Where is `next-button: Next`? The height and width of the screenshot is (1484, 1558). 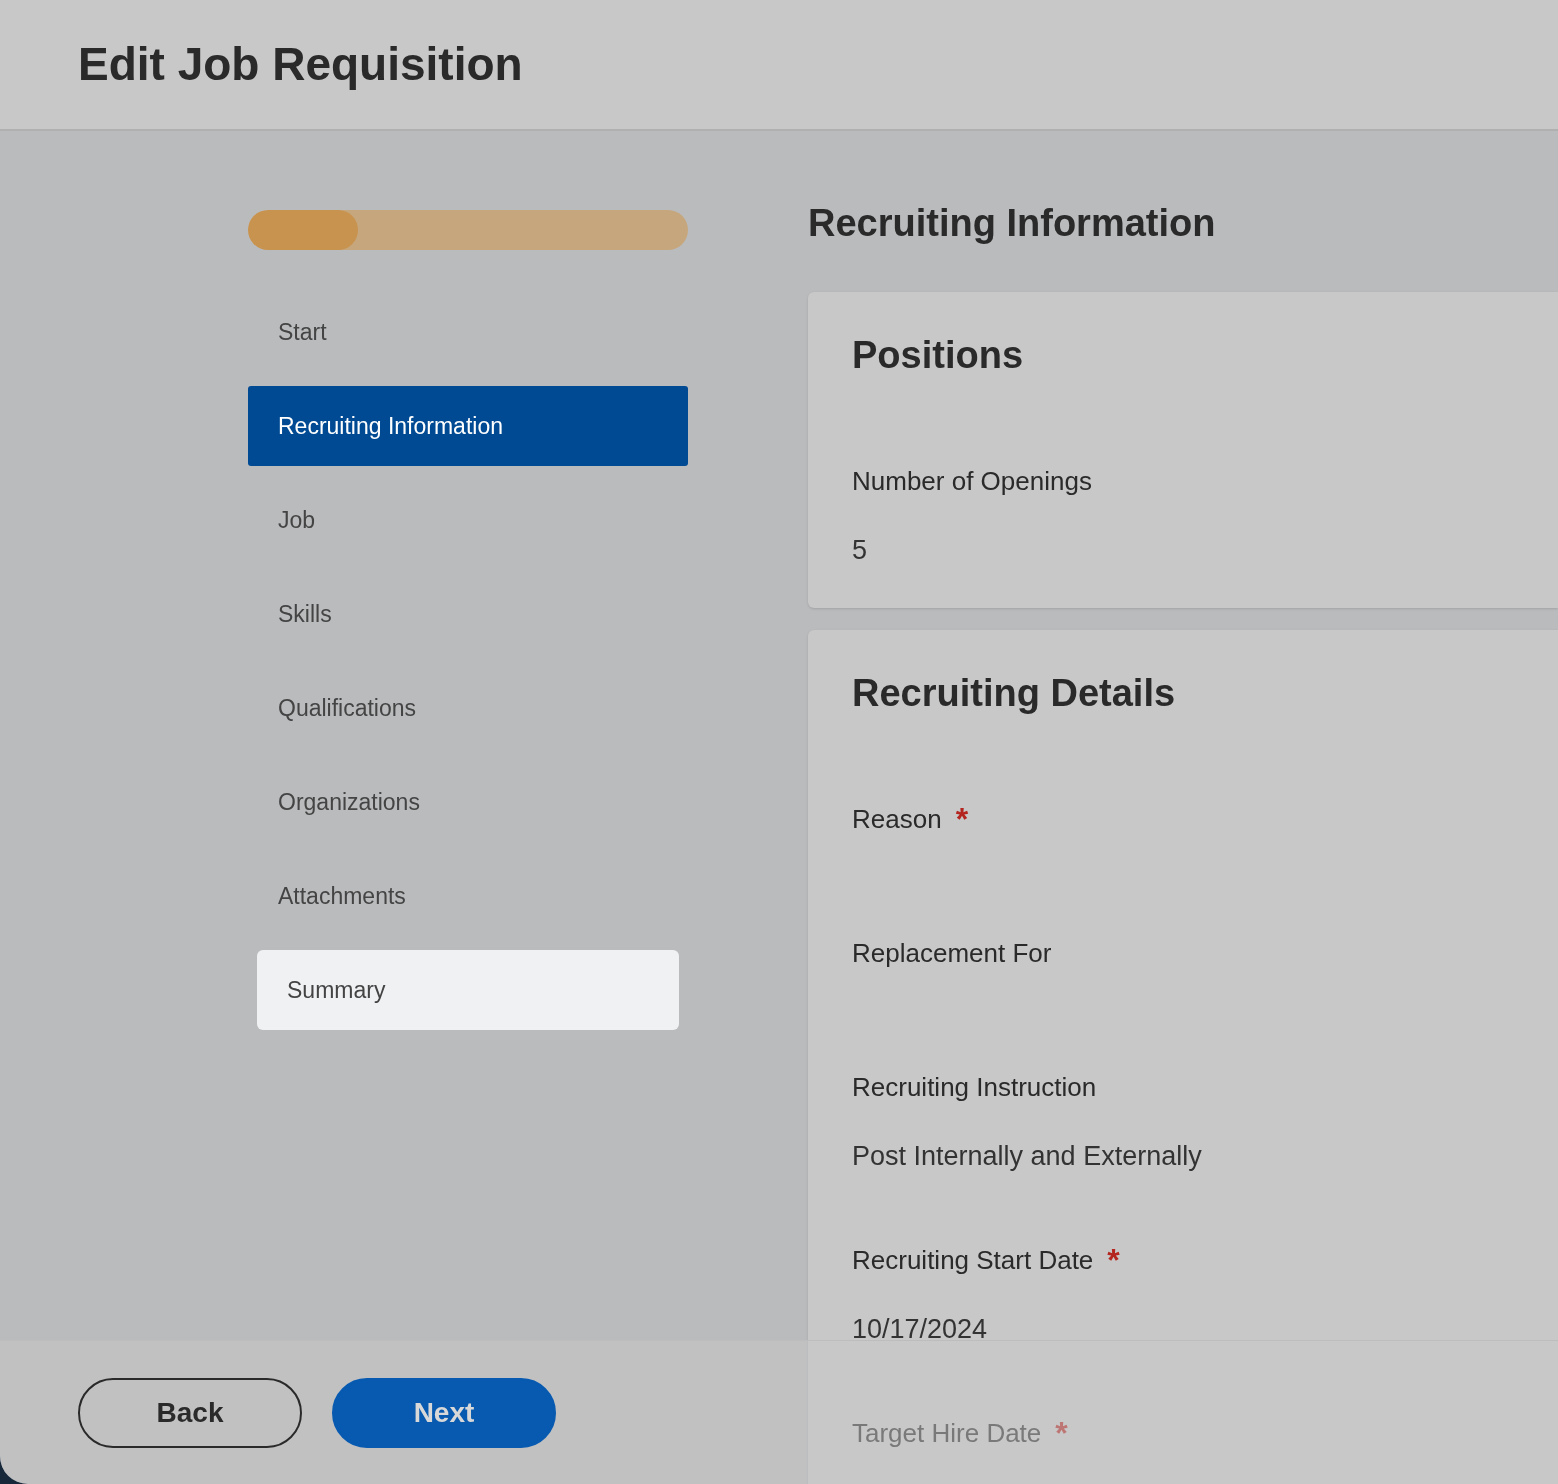
next-button: Next is located at coordinates (444, 1413).